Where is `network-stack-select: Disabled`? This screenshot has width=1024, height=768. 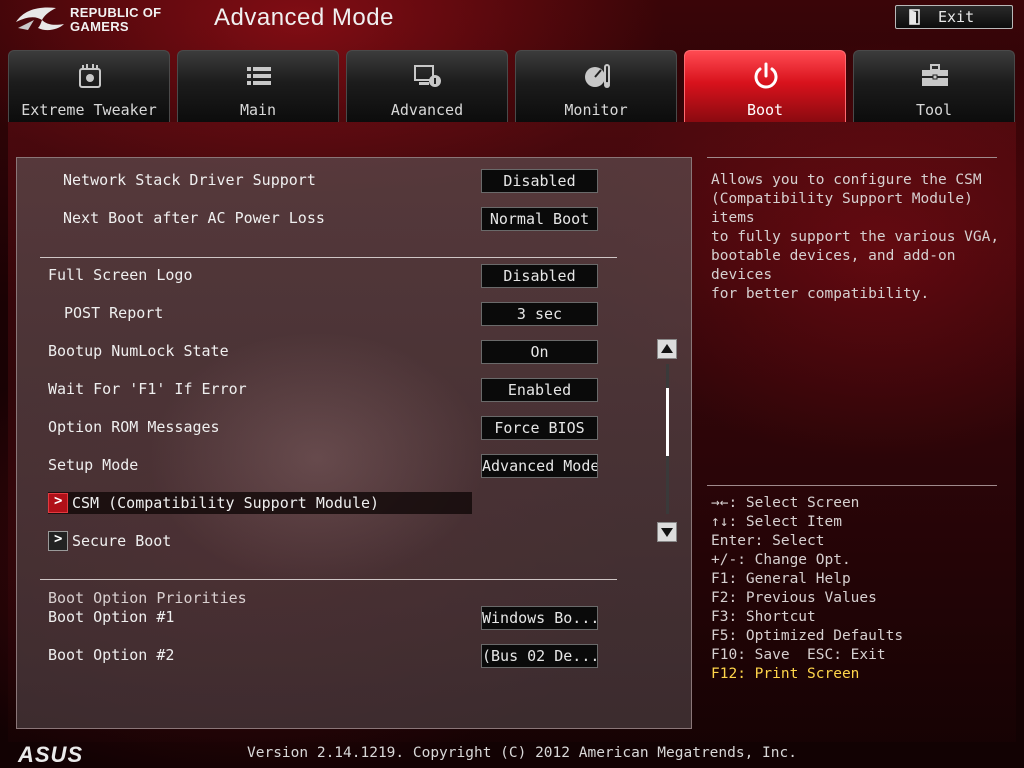
network-stack-select: Disabled is located at coordinates (539, 181).